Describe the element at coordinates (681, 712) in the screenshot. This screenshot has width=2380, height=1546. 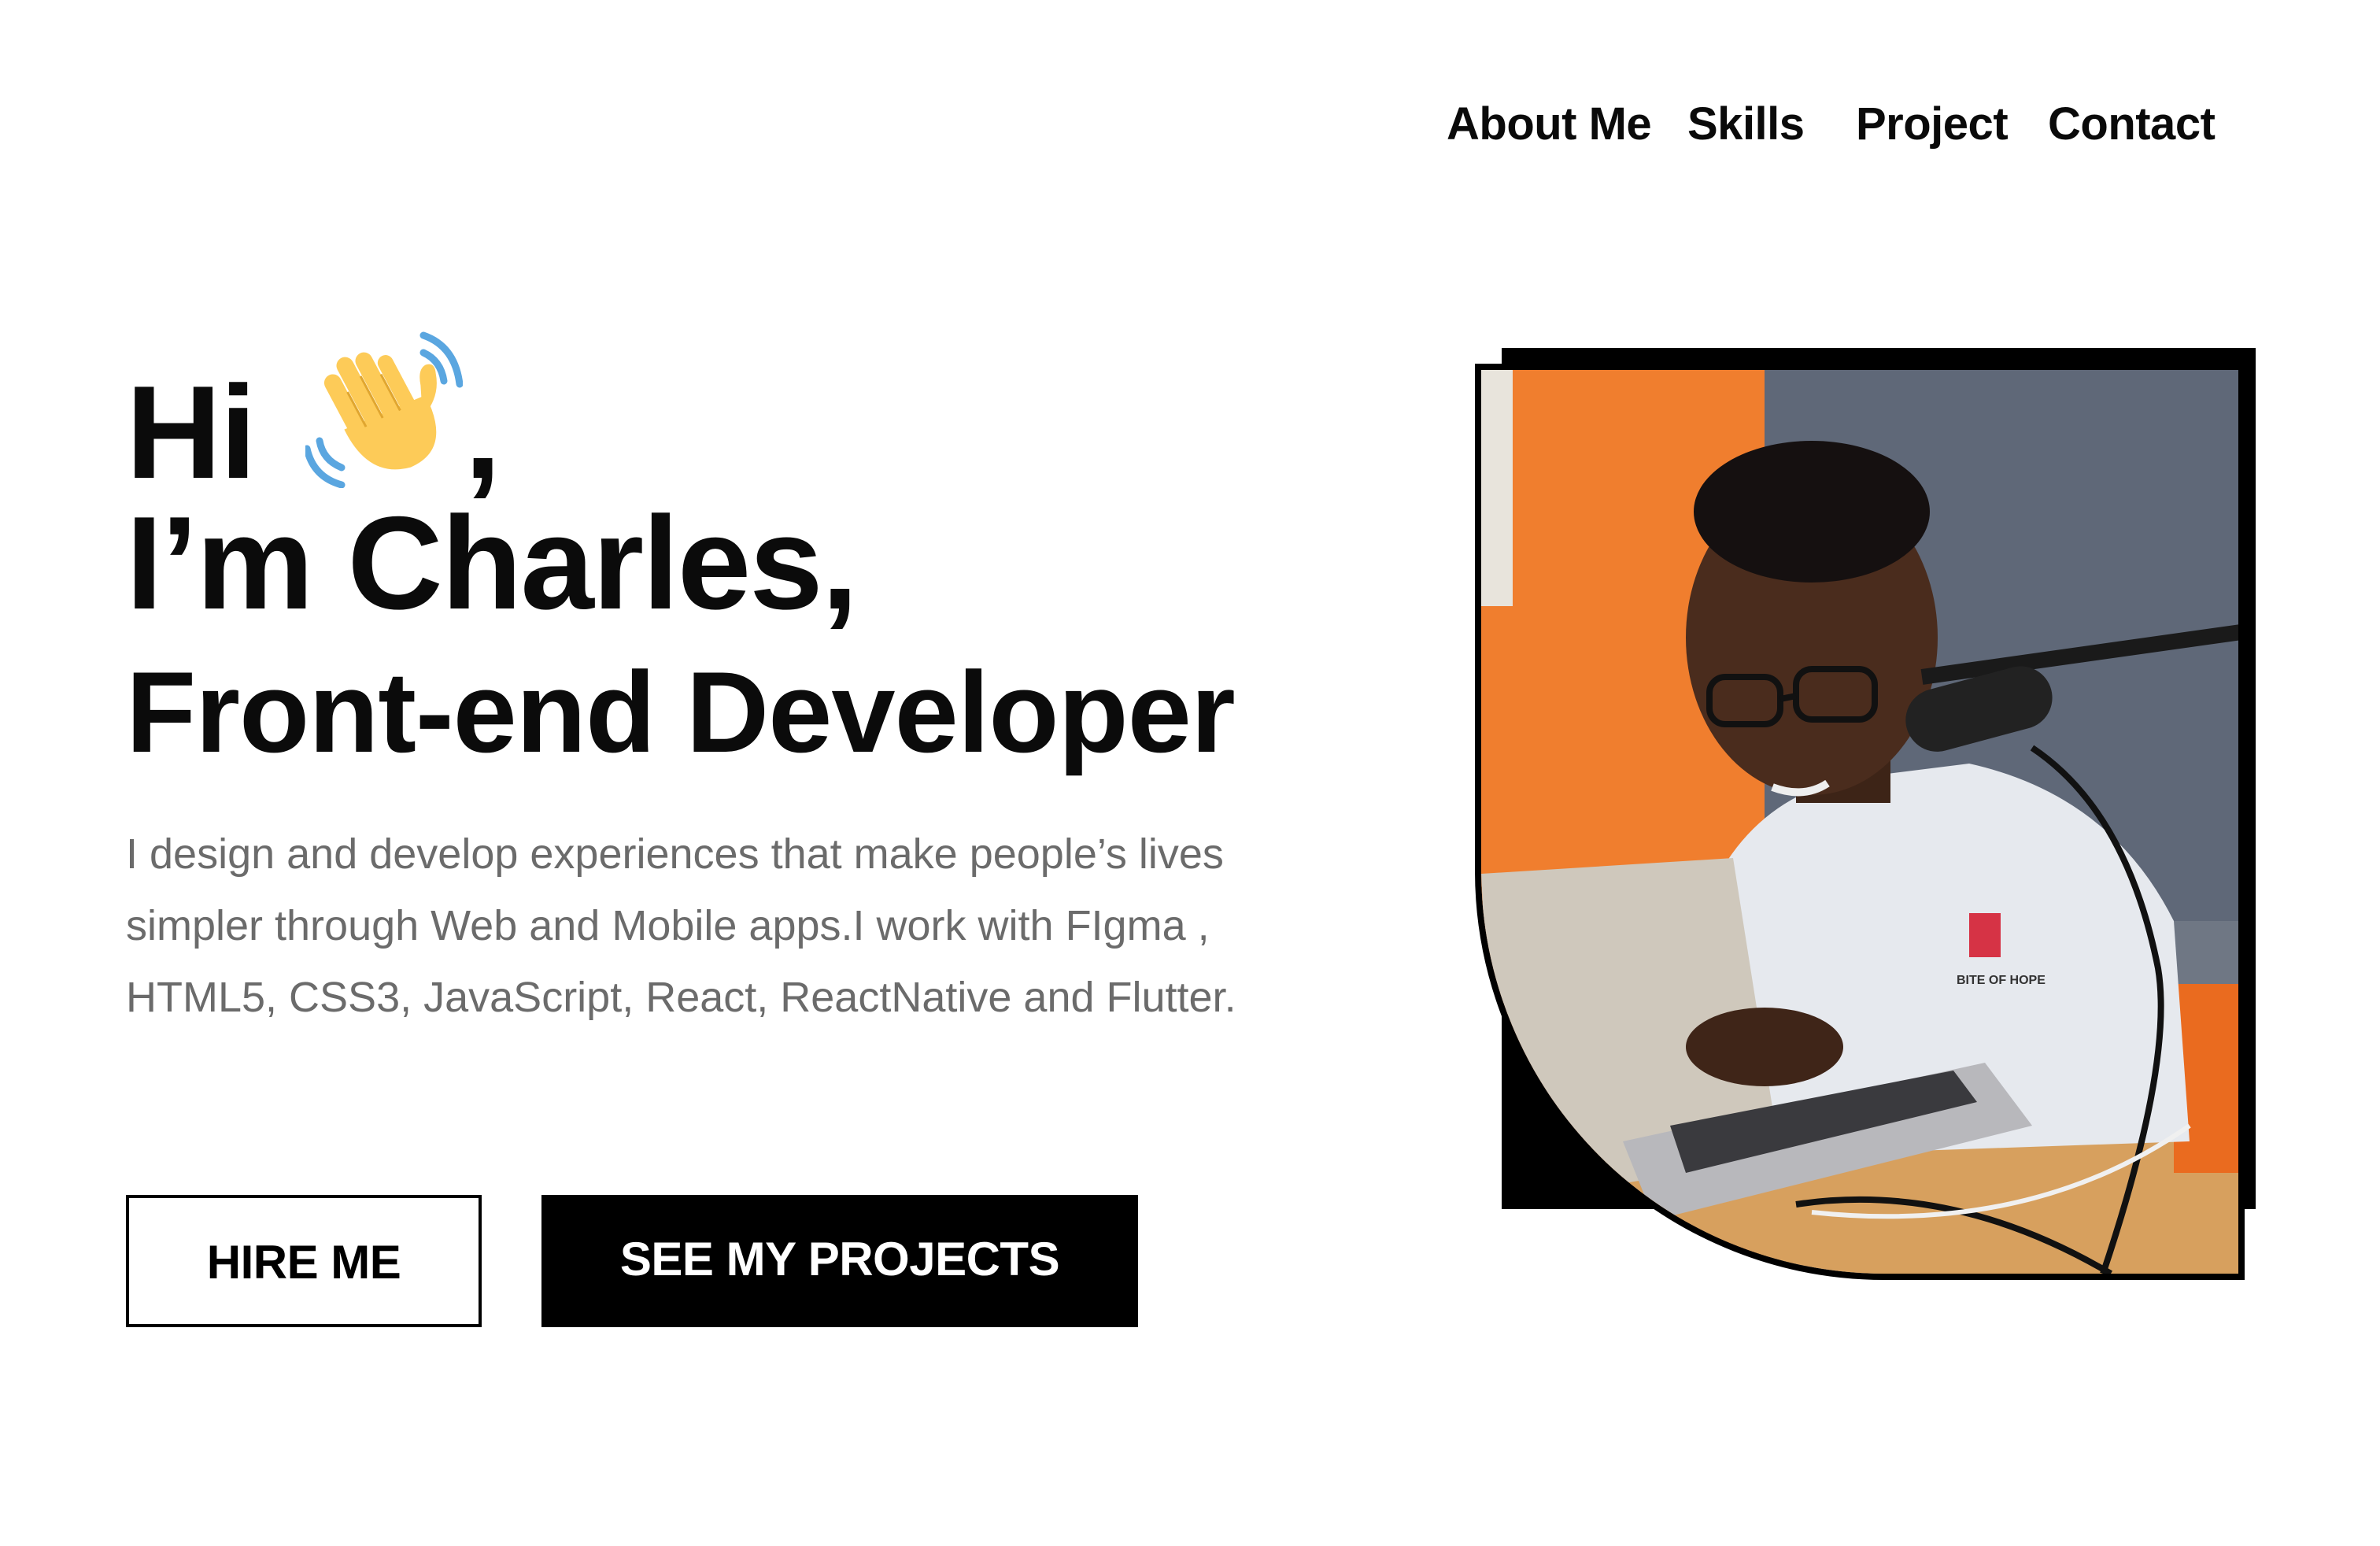
I see `hero-role: Front-end Developer` at that location.